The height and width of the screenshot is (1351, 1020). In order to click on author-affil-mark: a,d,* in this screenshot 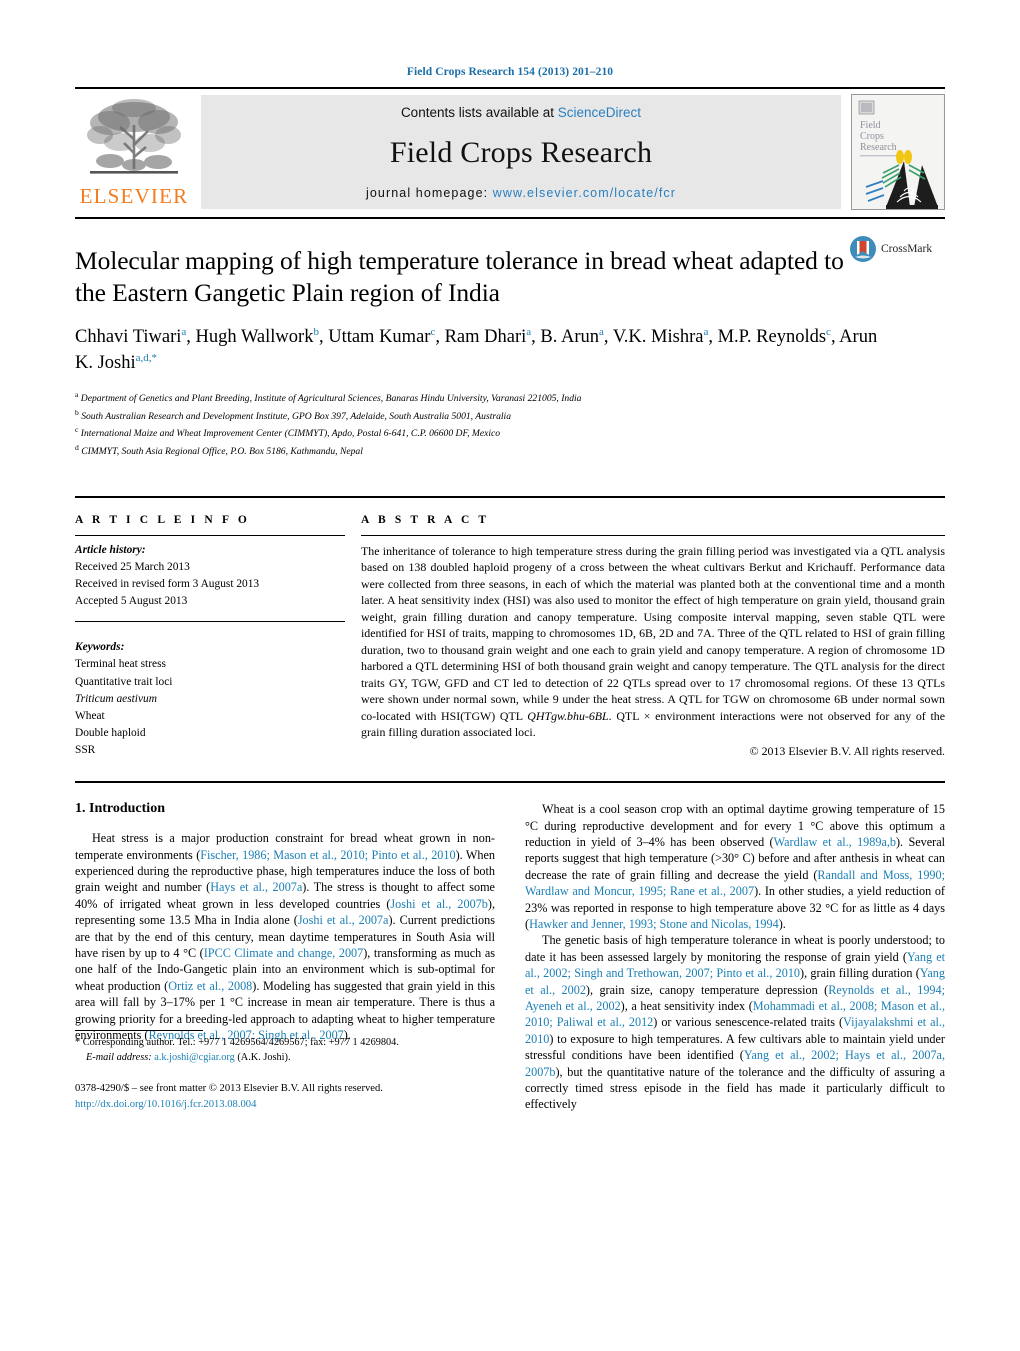, I will do `click(146, 357)`.